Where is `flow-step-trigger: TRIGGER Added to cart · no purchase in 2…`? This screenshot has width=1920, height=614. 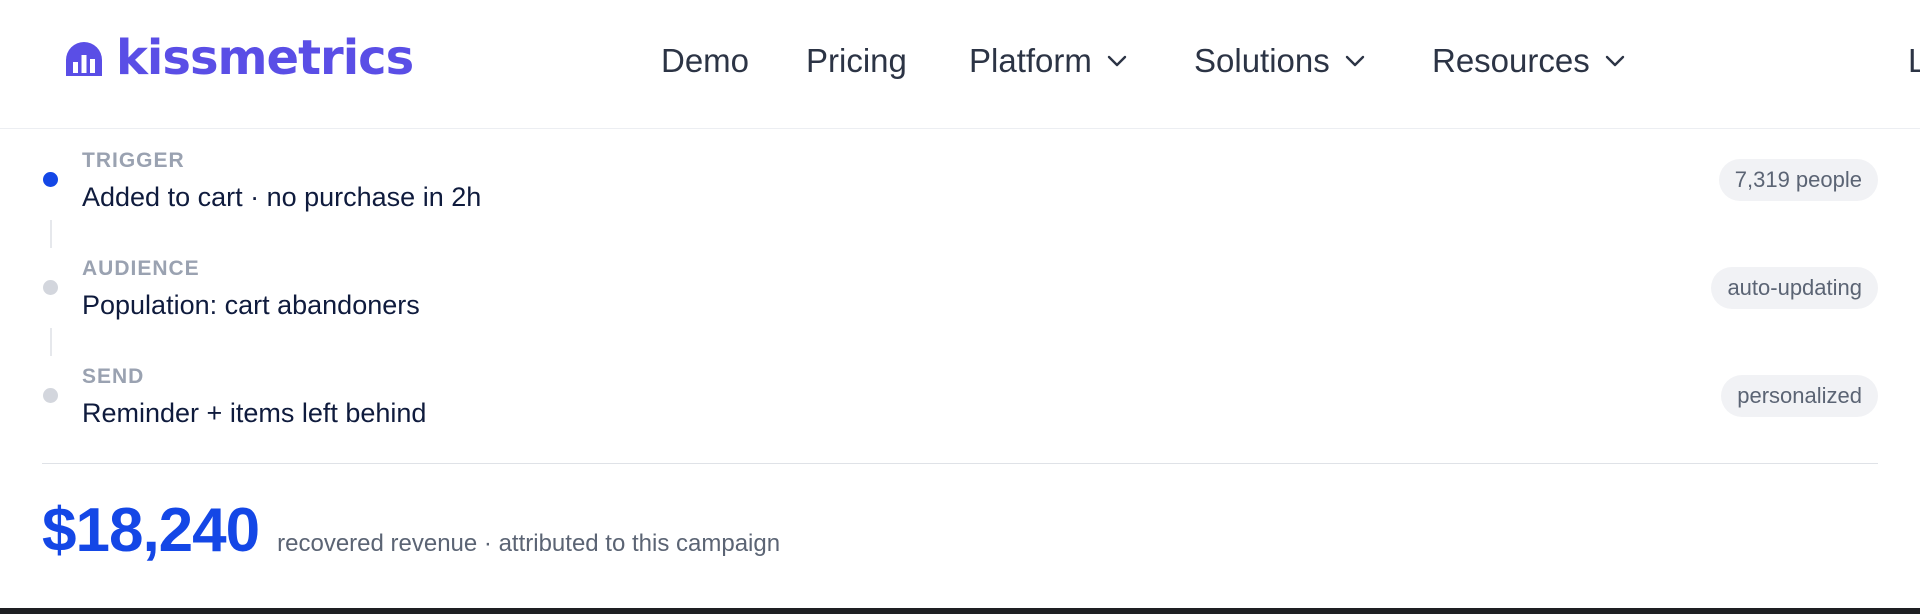
flow-step-trigger: TRIGGER Added to cart · no purchase in 2… is located at coordinates (960, 189).